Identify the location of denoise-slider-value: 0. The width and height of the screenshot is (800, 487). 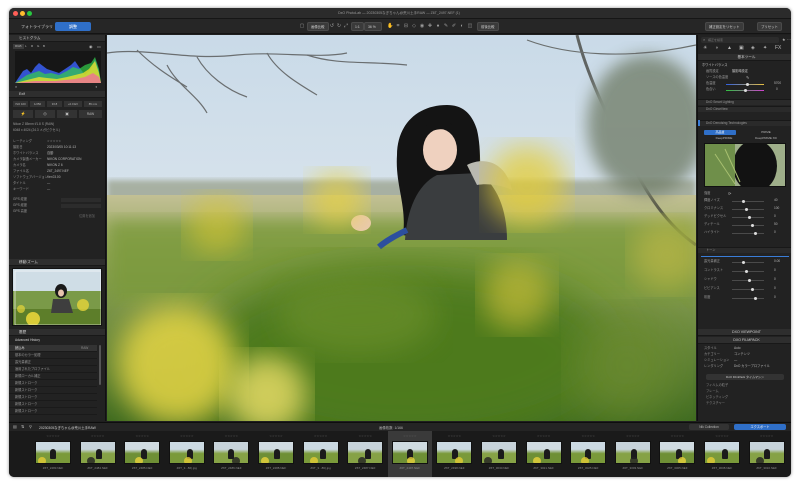
(775, 216).